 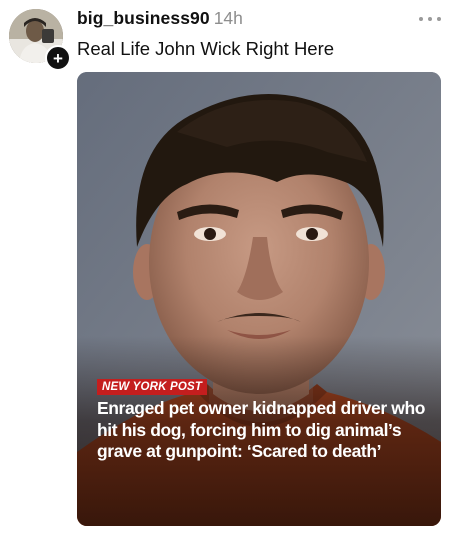 What do you see at coordinates (228, 18) in the screenshot?
I see `post-timestamp: 14h` at bounding box center [228, 18].